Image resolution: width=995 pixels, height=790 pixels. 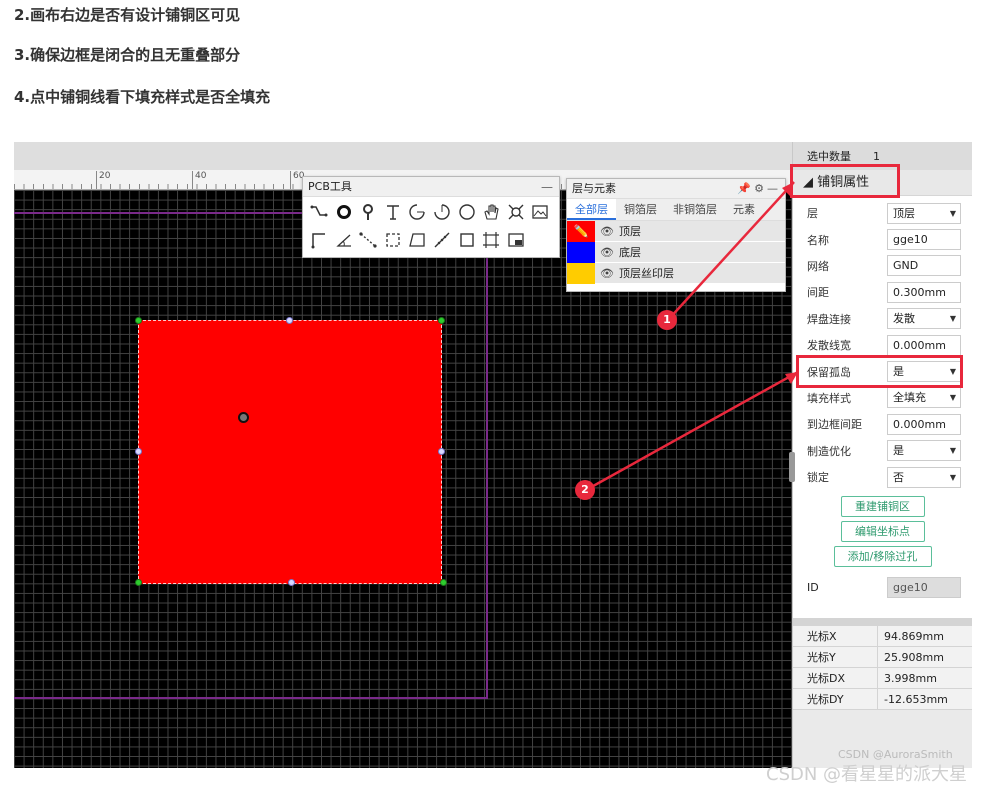 I want to click on annotation-badge-2: 2, so click(x=585, y=490).